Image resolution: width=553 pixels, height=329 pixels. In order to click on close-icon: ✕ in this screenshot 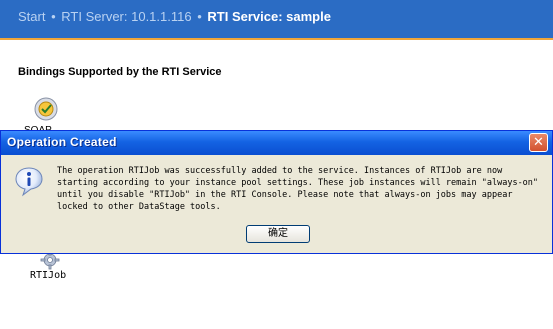, I will do `click(538, 141)`.